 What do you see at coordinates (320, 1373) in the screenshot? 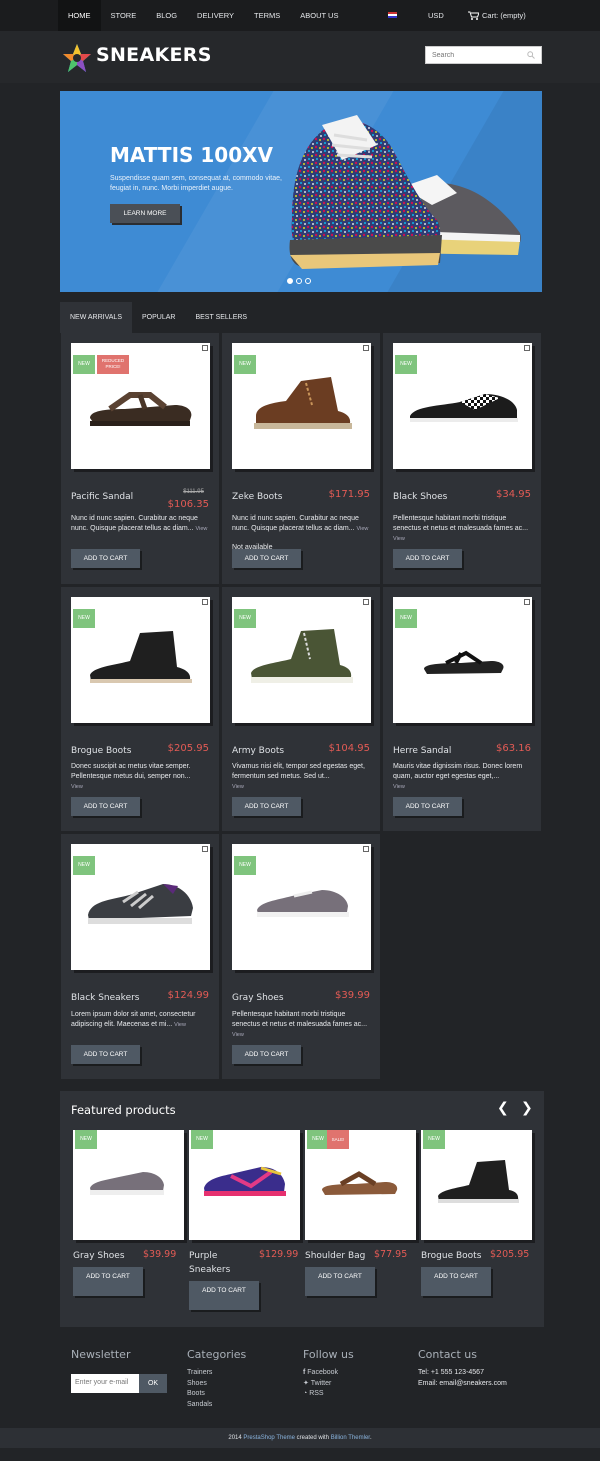
I see `facebook-link: f Facebook` at bounding box center [320, 1373].